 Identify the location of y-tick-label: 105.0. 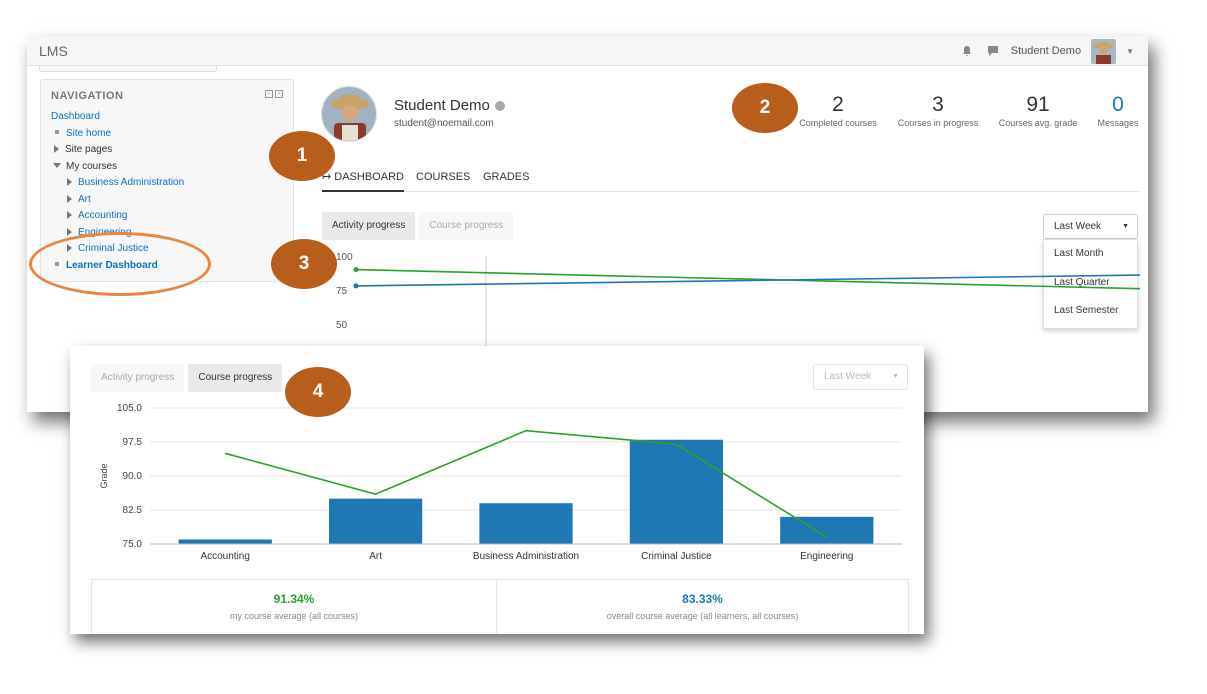
(129, 408).